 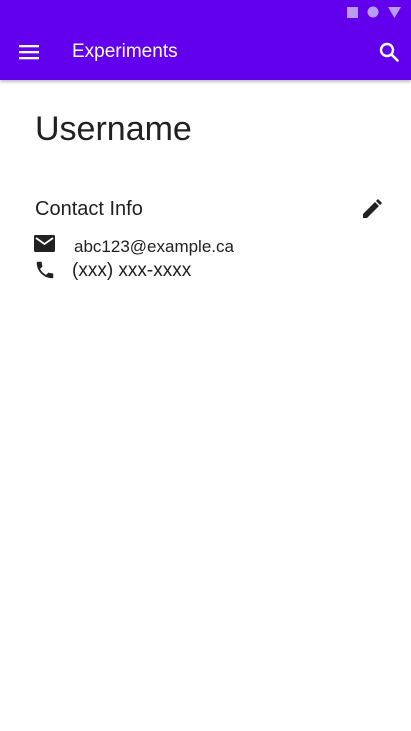 What do you see at coordinates (352, 12) in the screenshot?
I see `square-icon` at bounding box center [352, 12].